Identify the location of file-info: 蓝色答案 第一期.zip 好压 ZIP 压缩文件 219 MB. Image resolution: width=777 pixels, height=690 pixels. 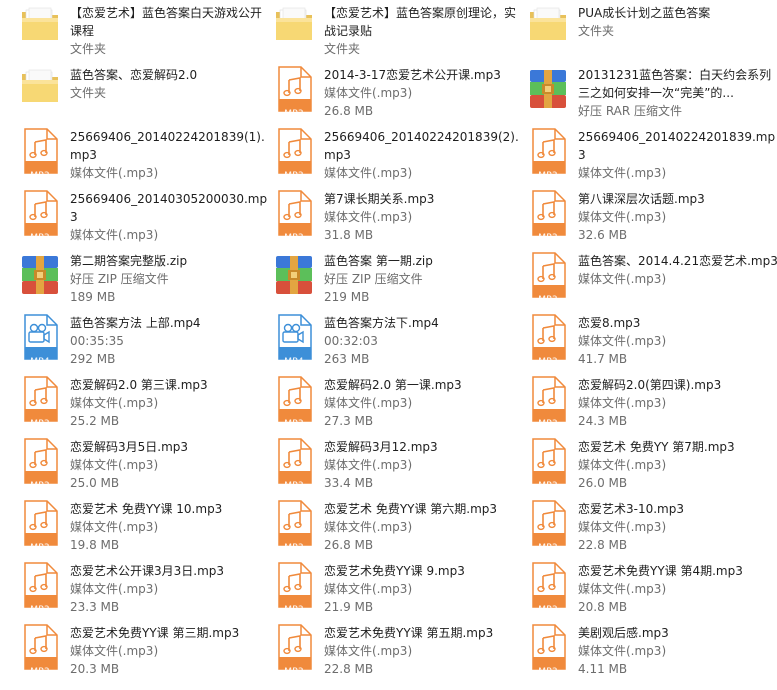
(424, 279).